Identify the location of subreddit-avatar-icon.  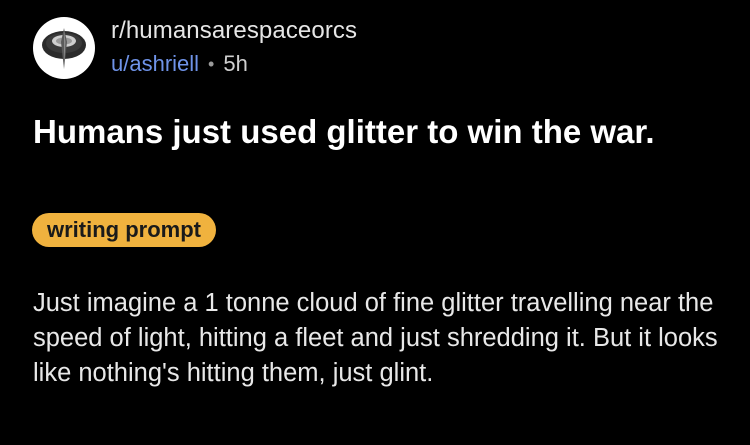
(64, 47).